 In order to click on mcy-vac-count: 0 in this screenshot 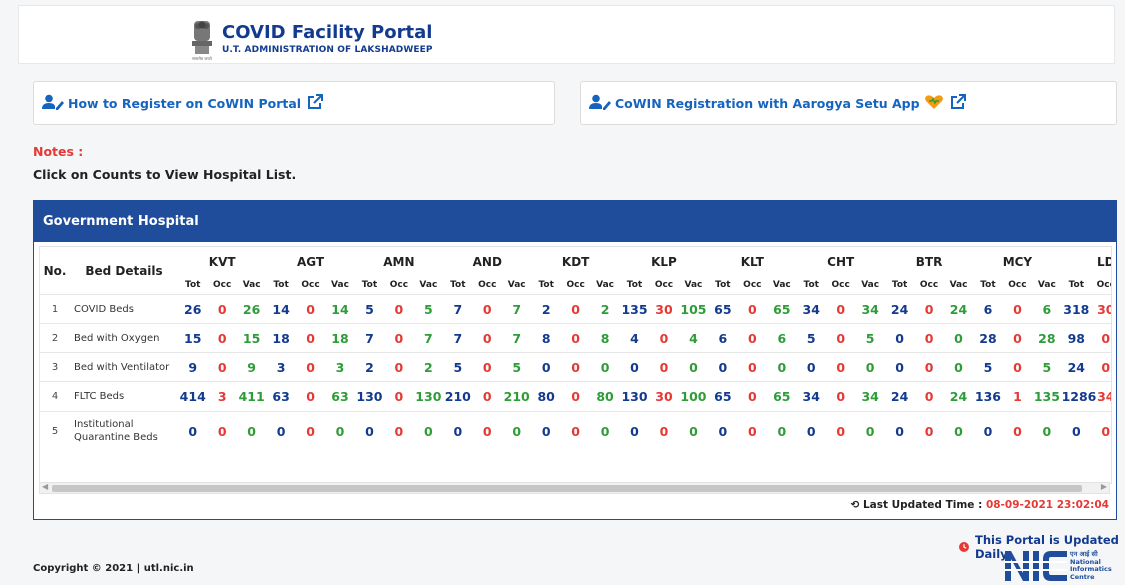, I will do `click(1046, 431)`.